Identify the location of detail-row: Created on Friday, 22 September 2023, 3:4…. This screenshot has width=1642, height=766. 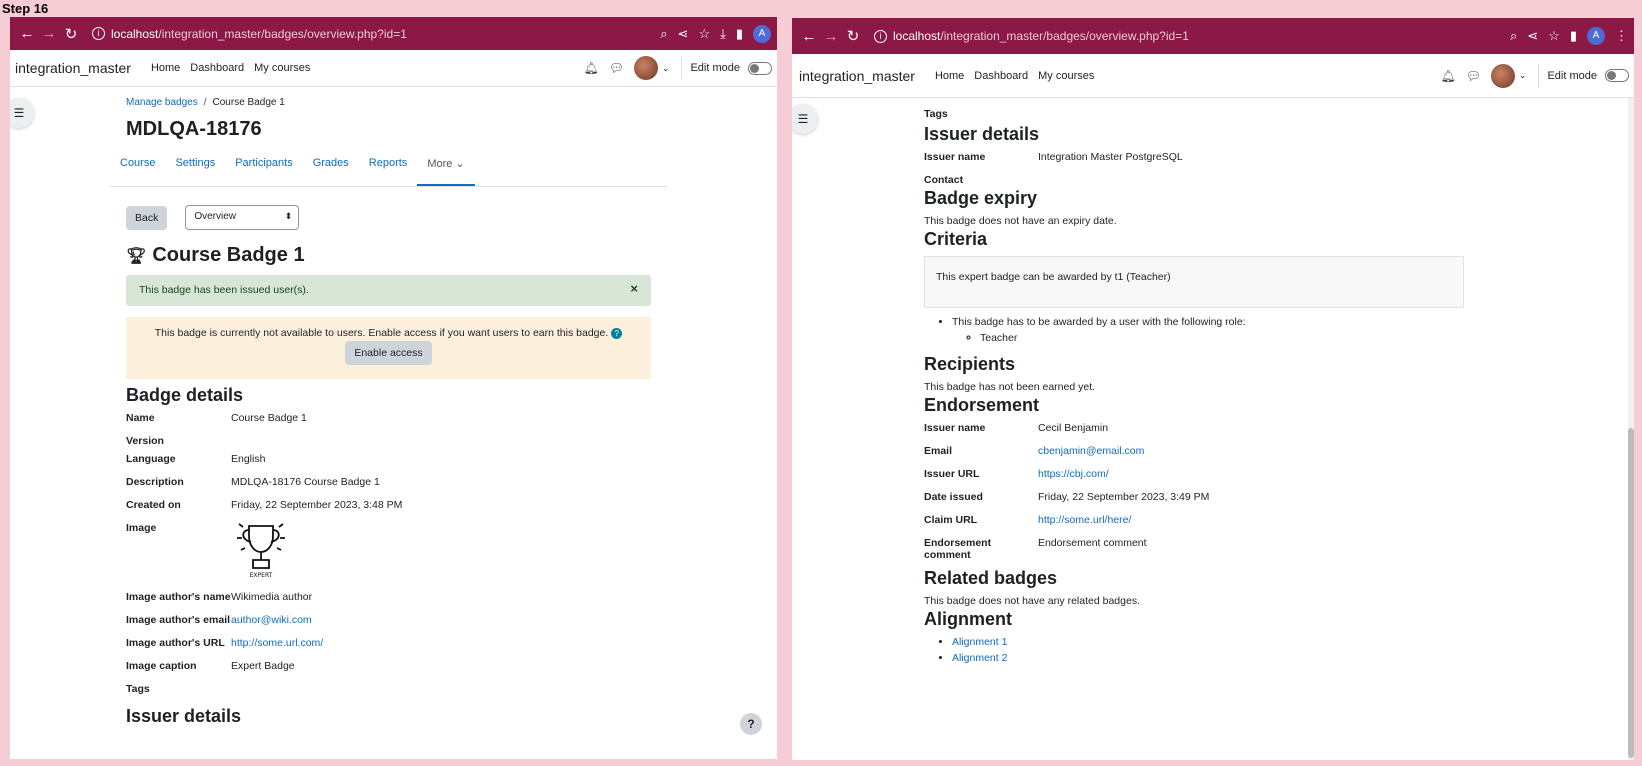
(388, 505).